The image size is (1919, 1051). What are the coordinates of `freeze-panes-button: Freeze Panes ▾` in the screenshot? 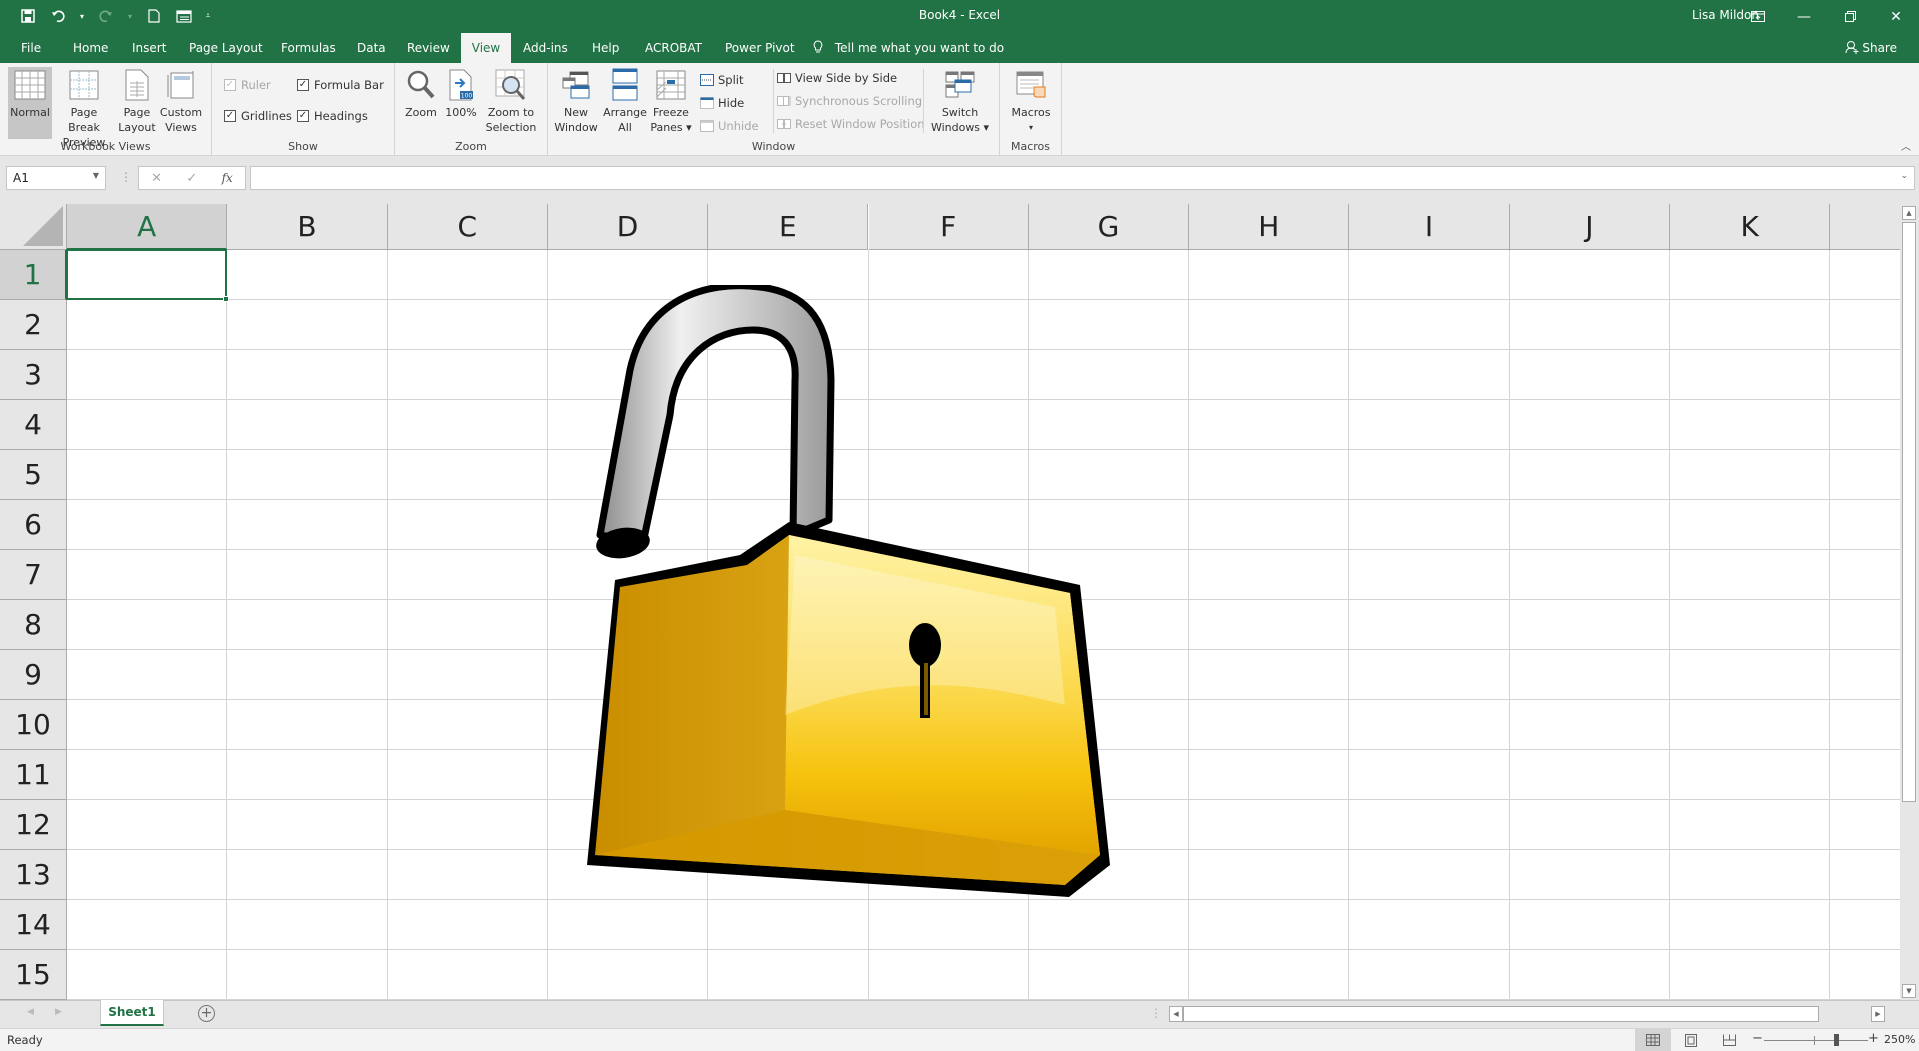 It's located at (671, 103).